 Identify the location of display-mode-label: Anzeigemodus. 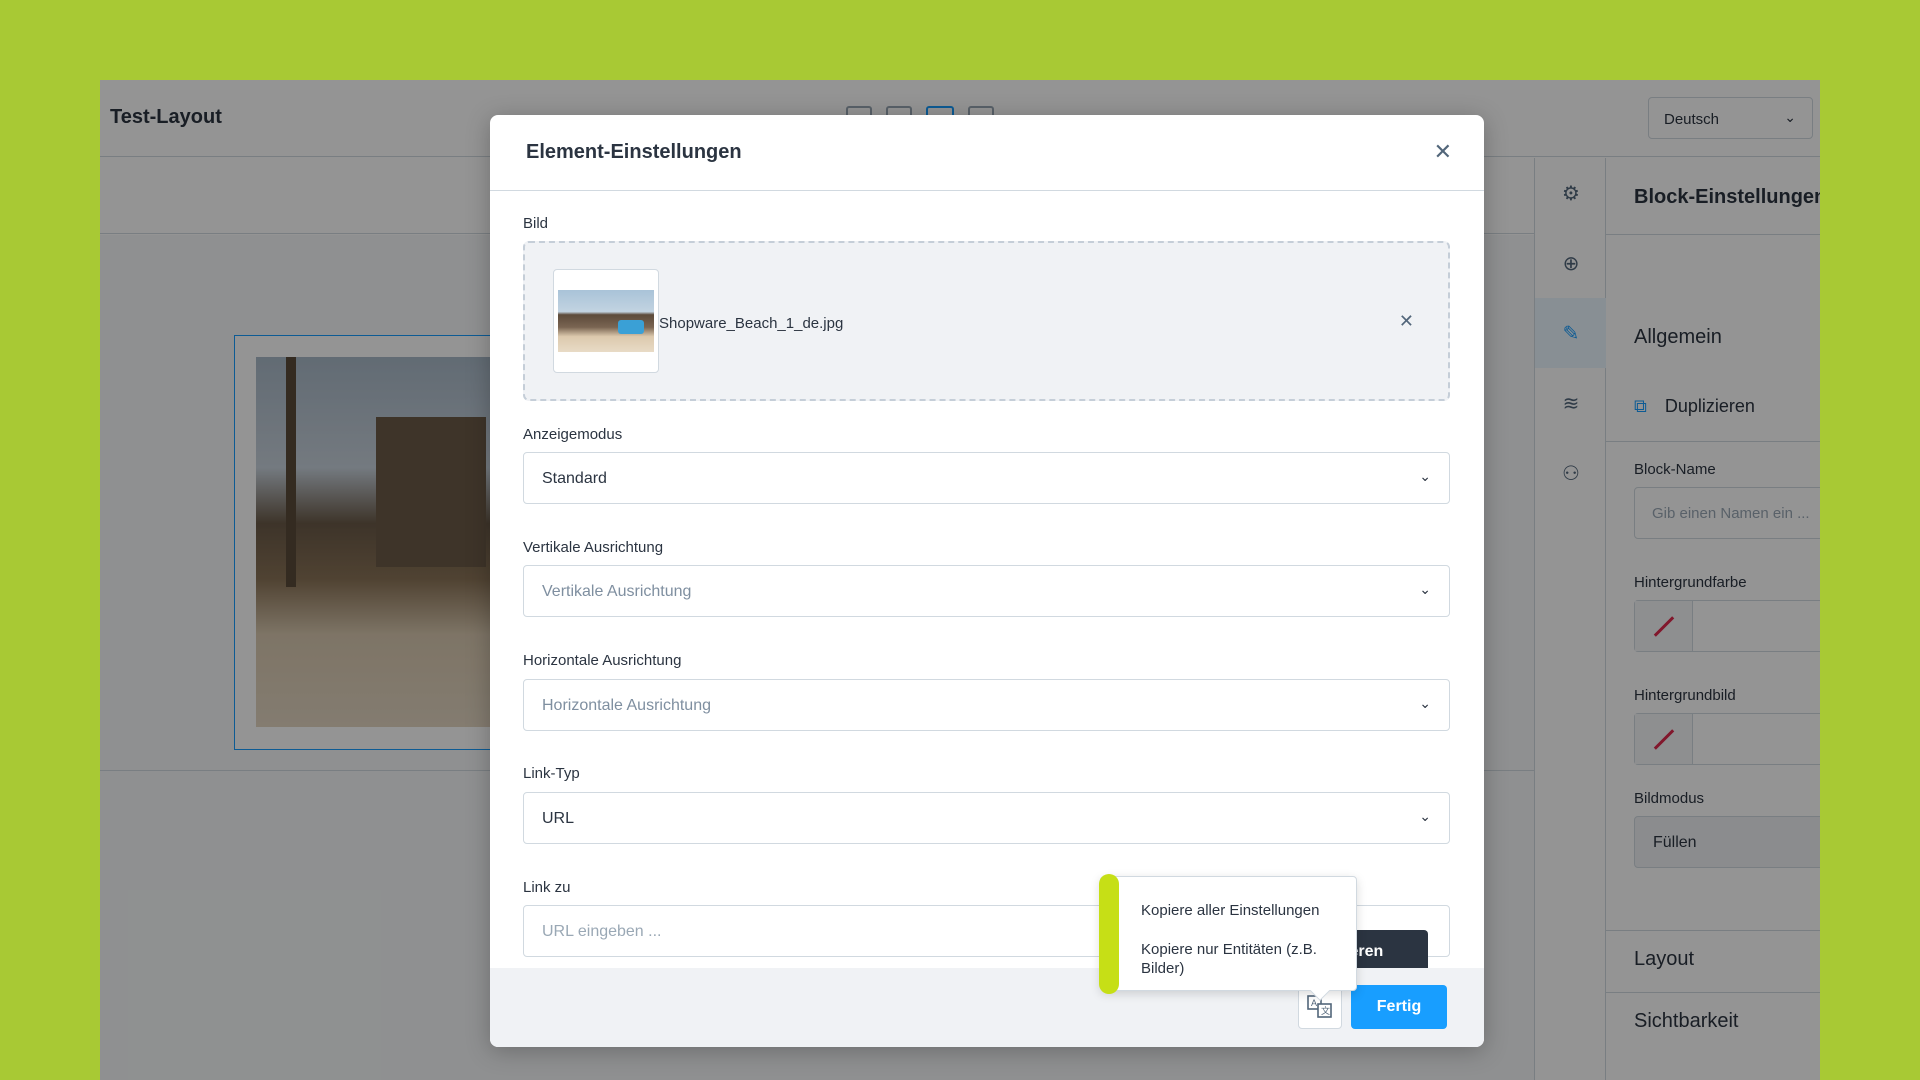
(573, 434).